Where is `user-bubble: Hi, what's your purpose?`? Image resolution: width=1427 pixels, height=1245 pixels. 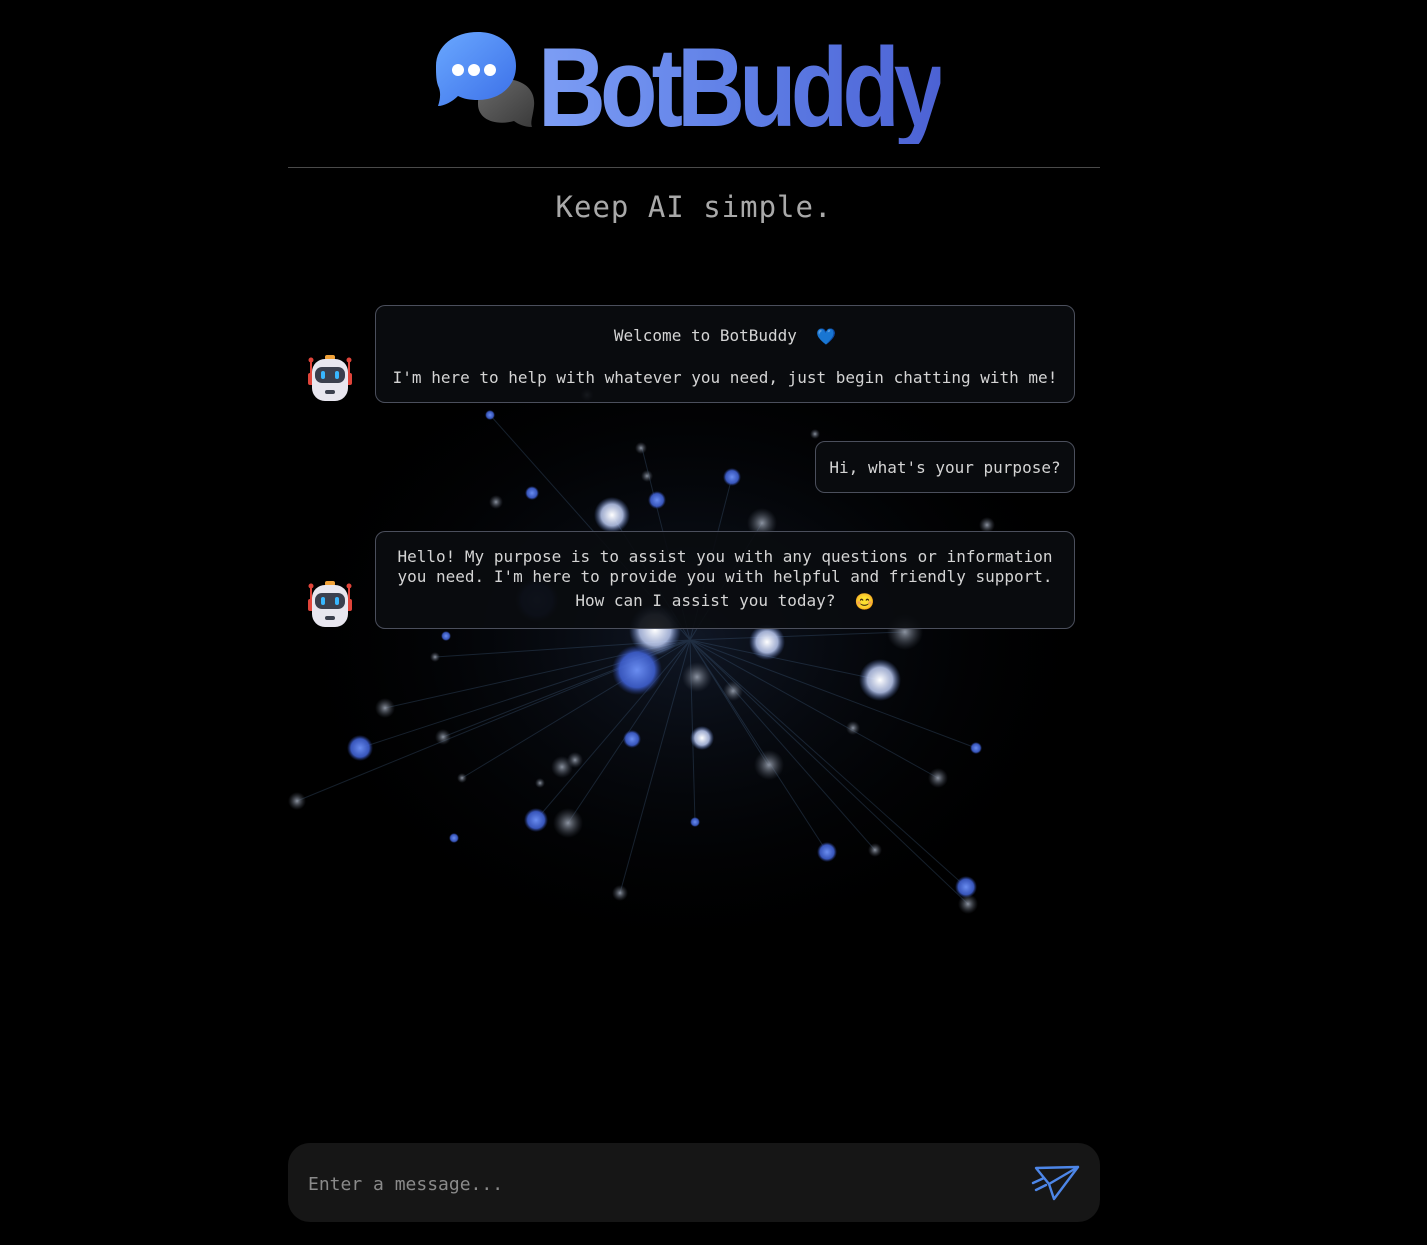 user-bubble: Hi, what's your purpose? is located at coordinates (945, 467).